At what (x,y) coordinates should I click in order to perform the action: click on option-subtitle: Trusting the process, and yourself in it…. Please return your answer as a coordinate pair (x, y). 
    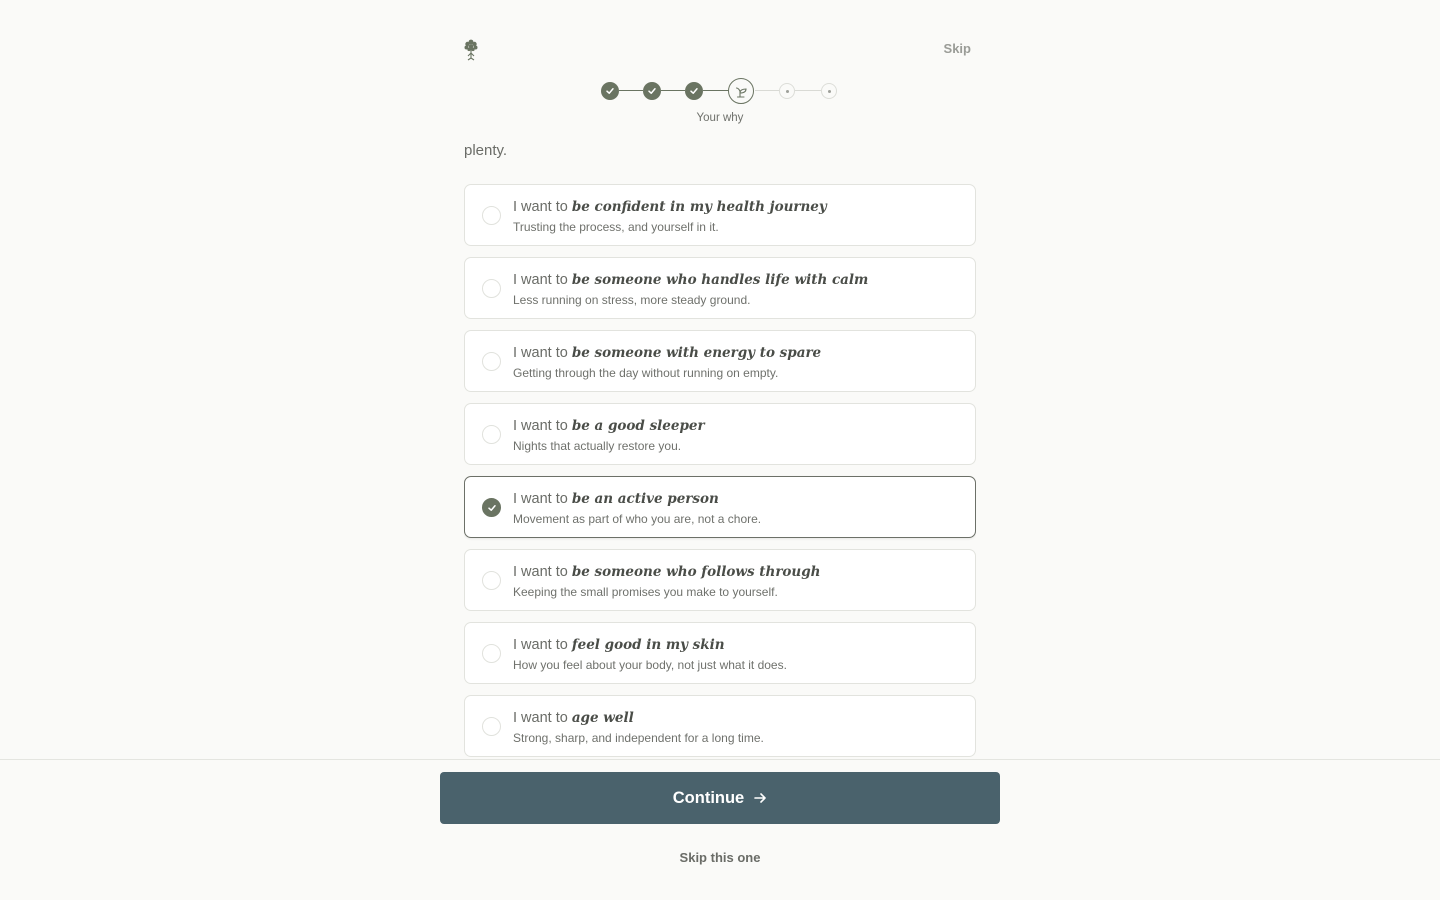
    Looking at the image, I should click on (616, 227).